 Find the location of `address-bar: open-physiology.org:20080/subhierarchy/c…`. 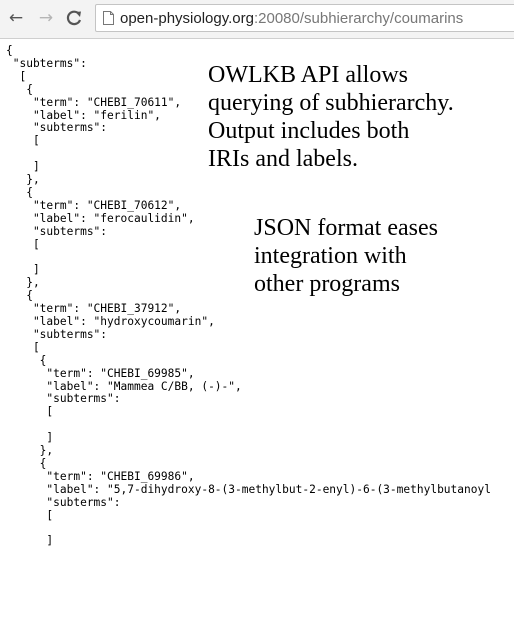

address-bar: open-physiology.org:20080/subhierarchy/c… is located at coordinates (304, 18).